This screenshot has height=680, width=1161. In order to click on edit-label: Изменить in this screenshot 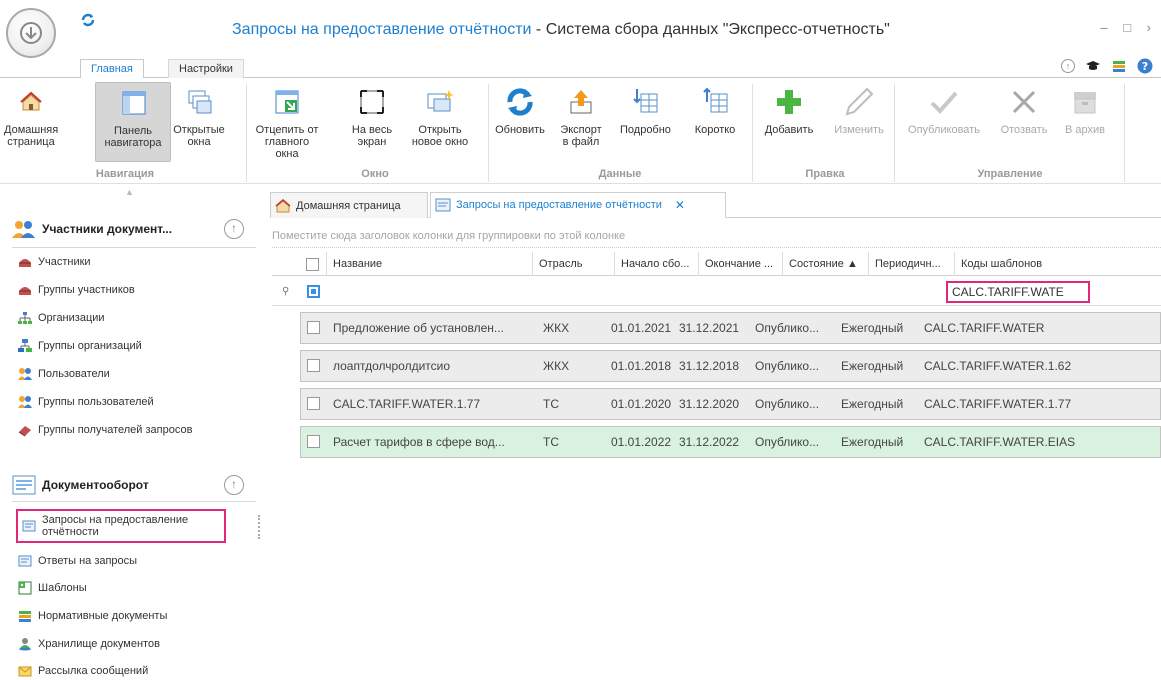, I will do `click(859, 130)`.